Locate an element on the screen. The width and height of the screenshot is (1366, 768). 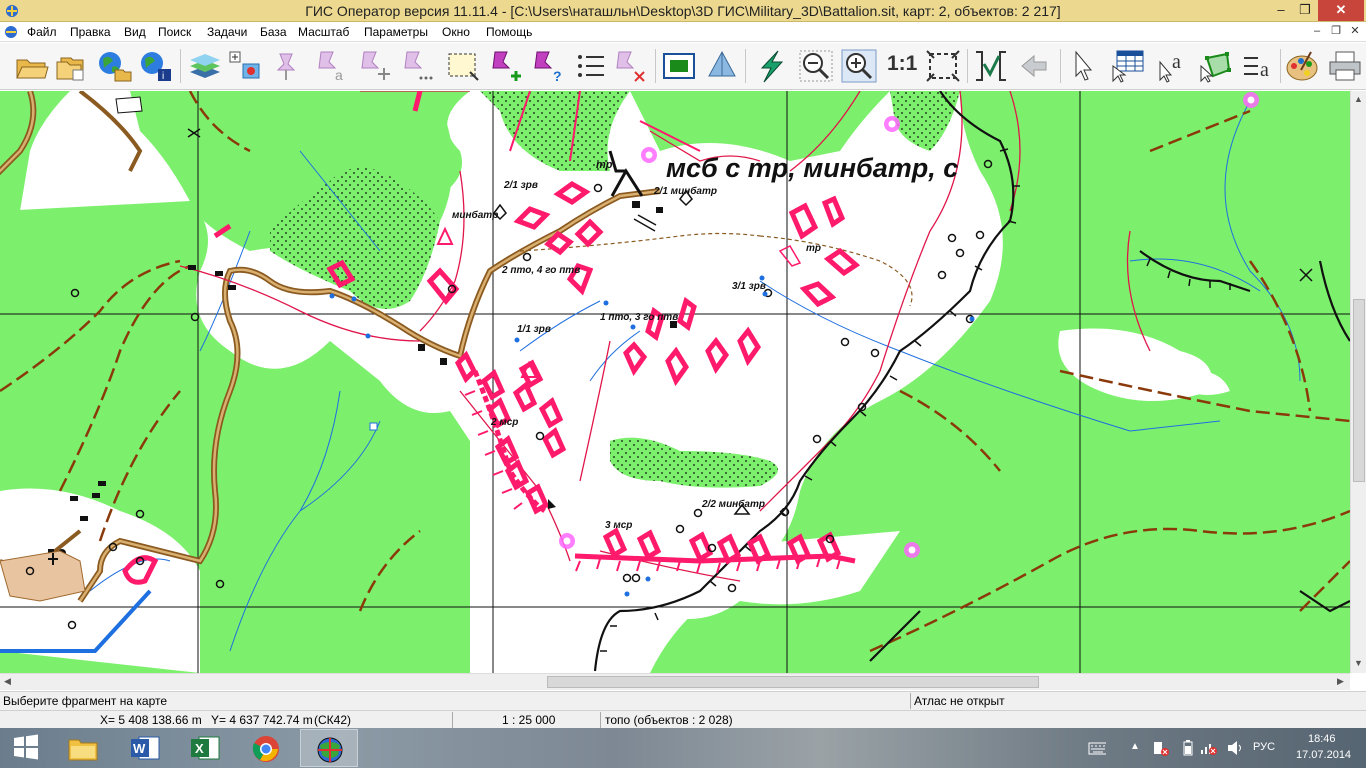
horizontal-scroll-thumb is located at coordinates (793, 682).